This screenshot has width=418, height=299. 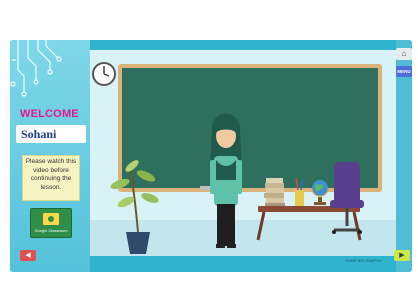 I want to click on arrow-right-icon: ▶, so click(x=402, y=255).